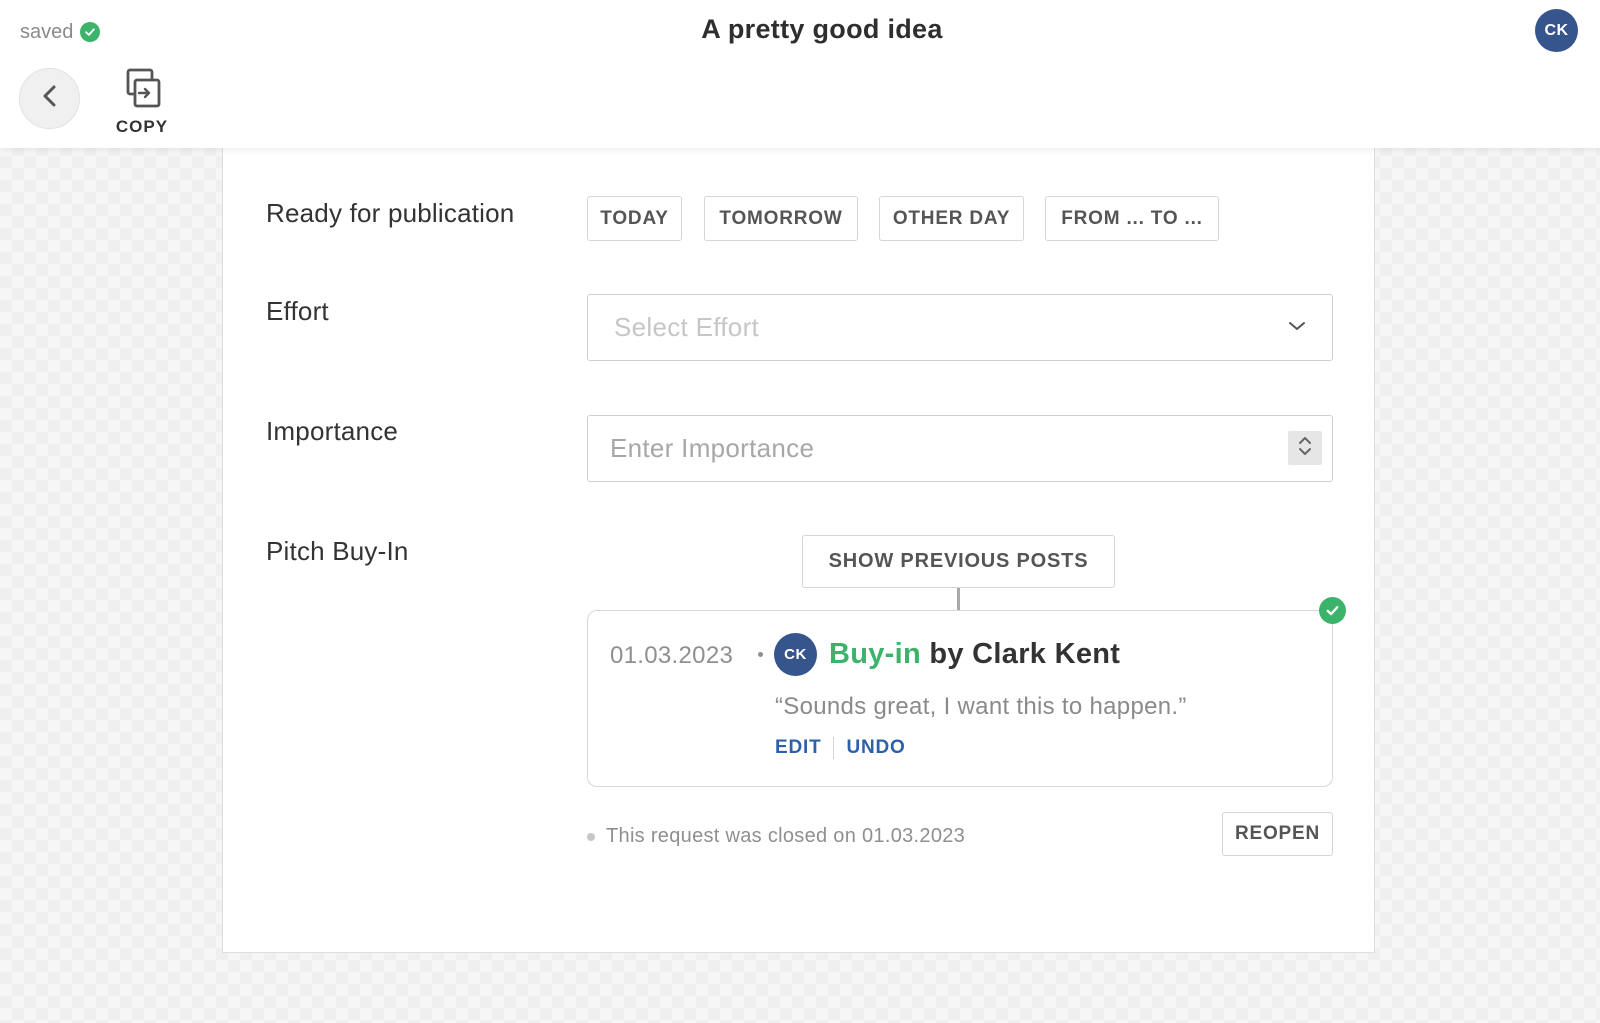 This screenshot has height=1023, width=1600. I want to click on copy-button: COPY, so click(142, 104).